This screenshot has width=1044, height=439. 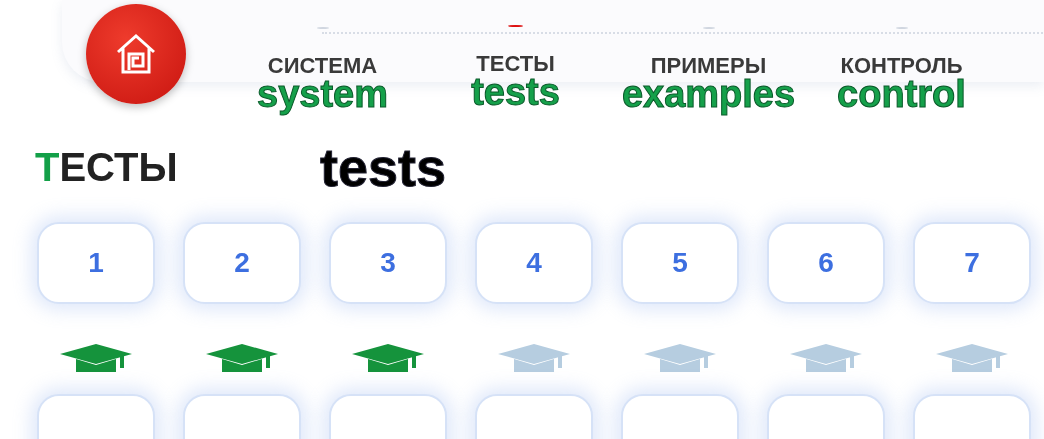 What do you see at coordinates (107, 167) in the screenshot?
I see `page-title: ТЕСТЫ` at bounding box center [107, 167].